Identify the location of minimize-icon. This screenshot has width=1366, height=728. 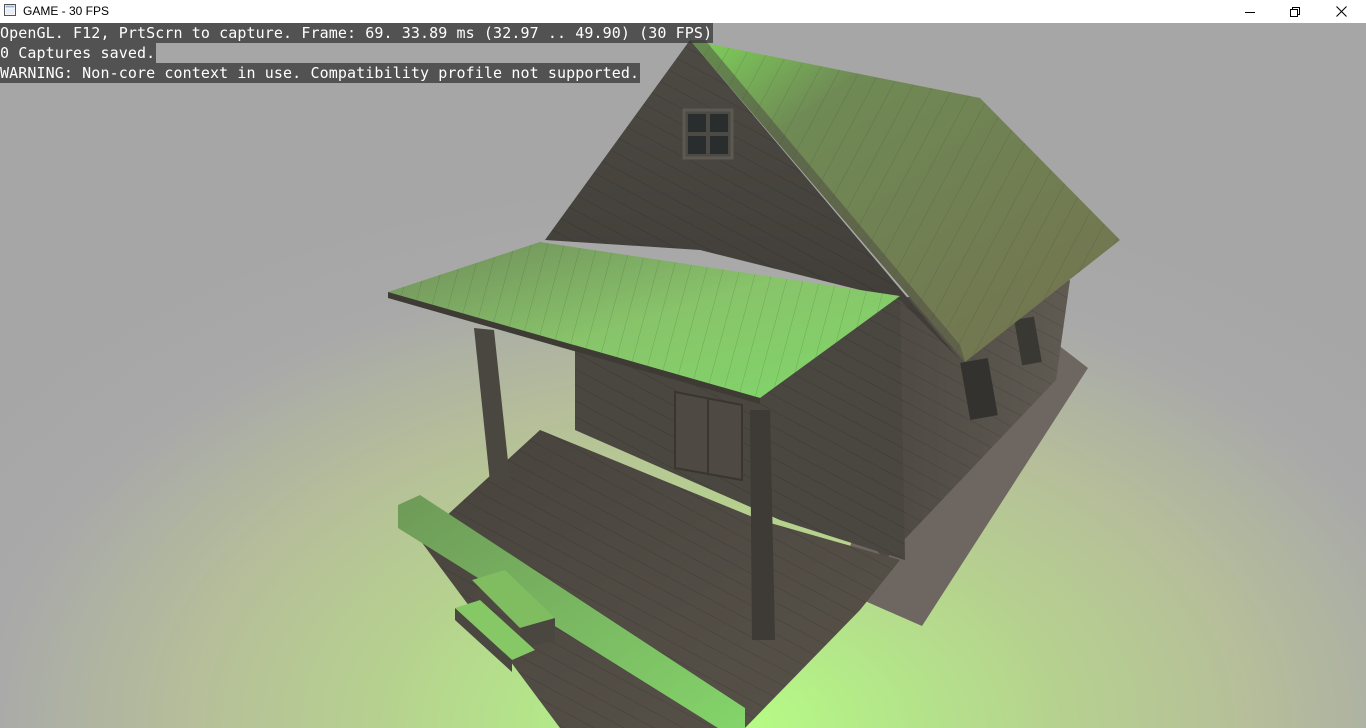
(1250, 12).